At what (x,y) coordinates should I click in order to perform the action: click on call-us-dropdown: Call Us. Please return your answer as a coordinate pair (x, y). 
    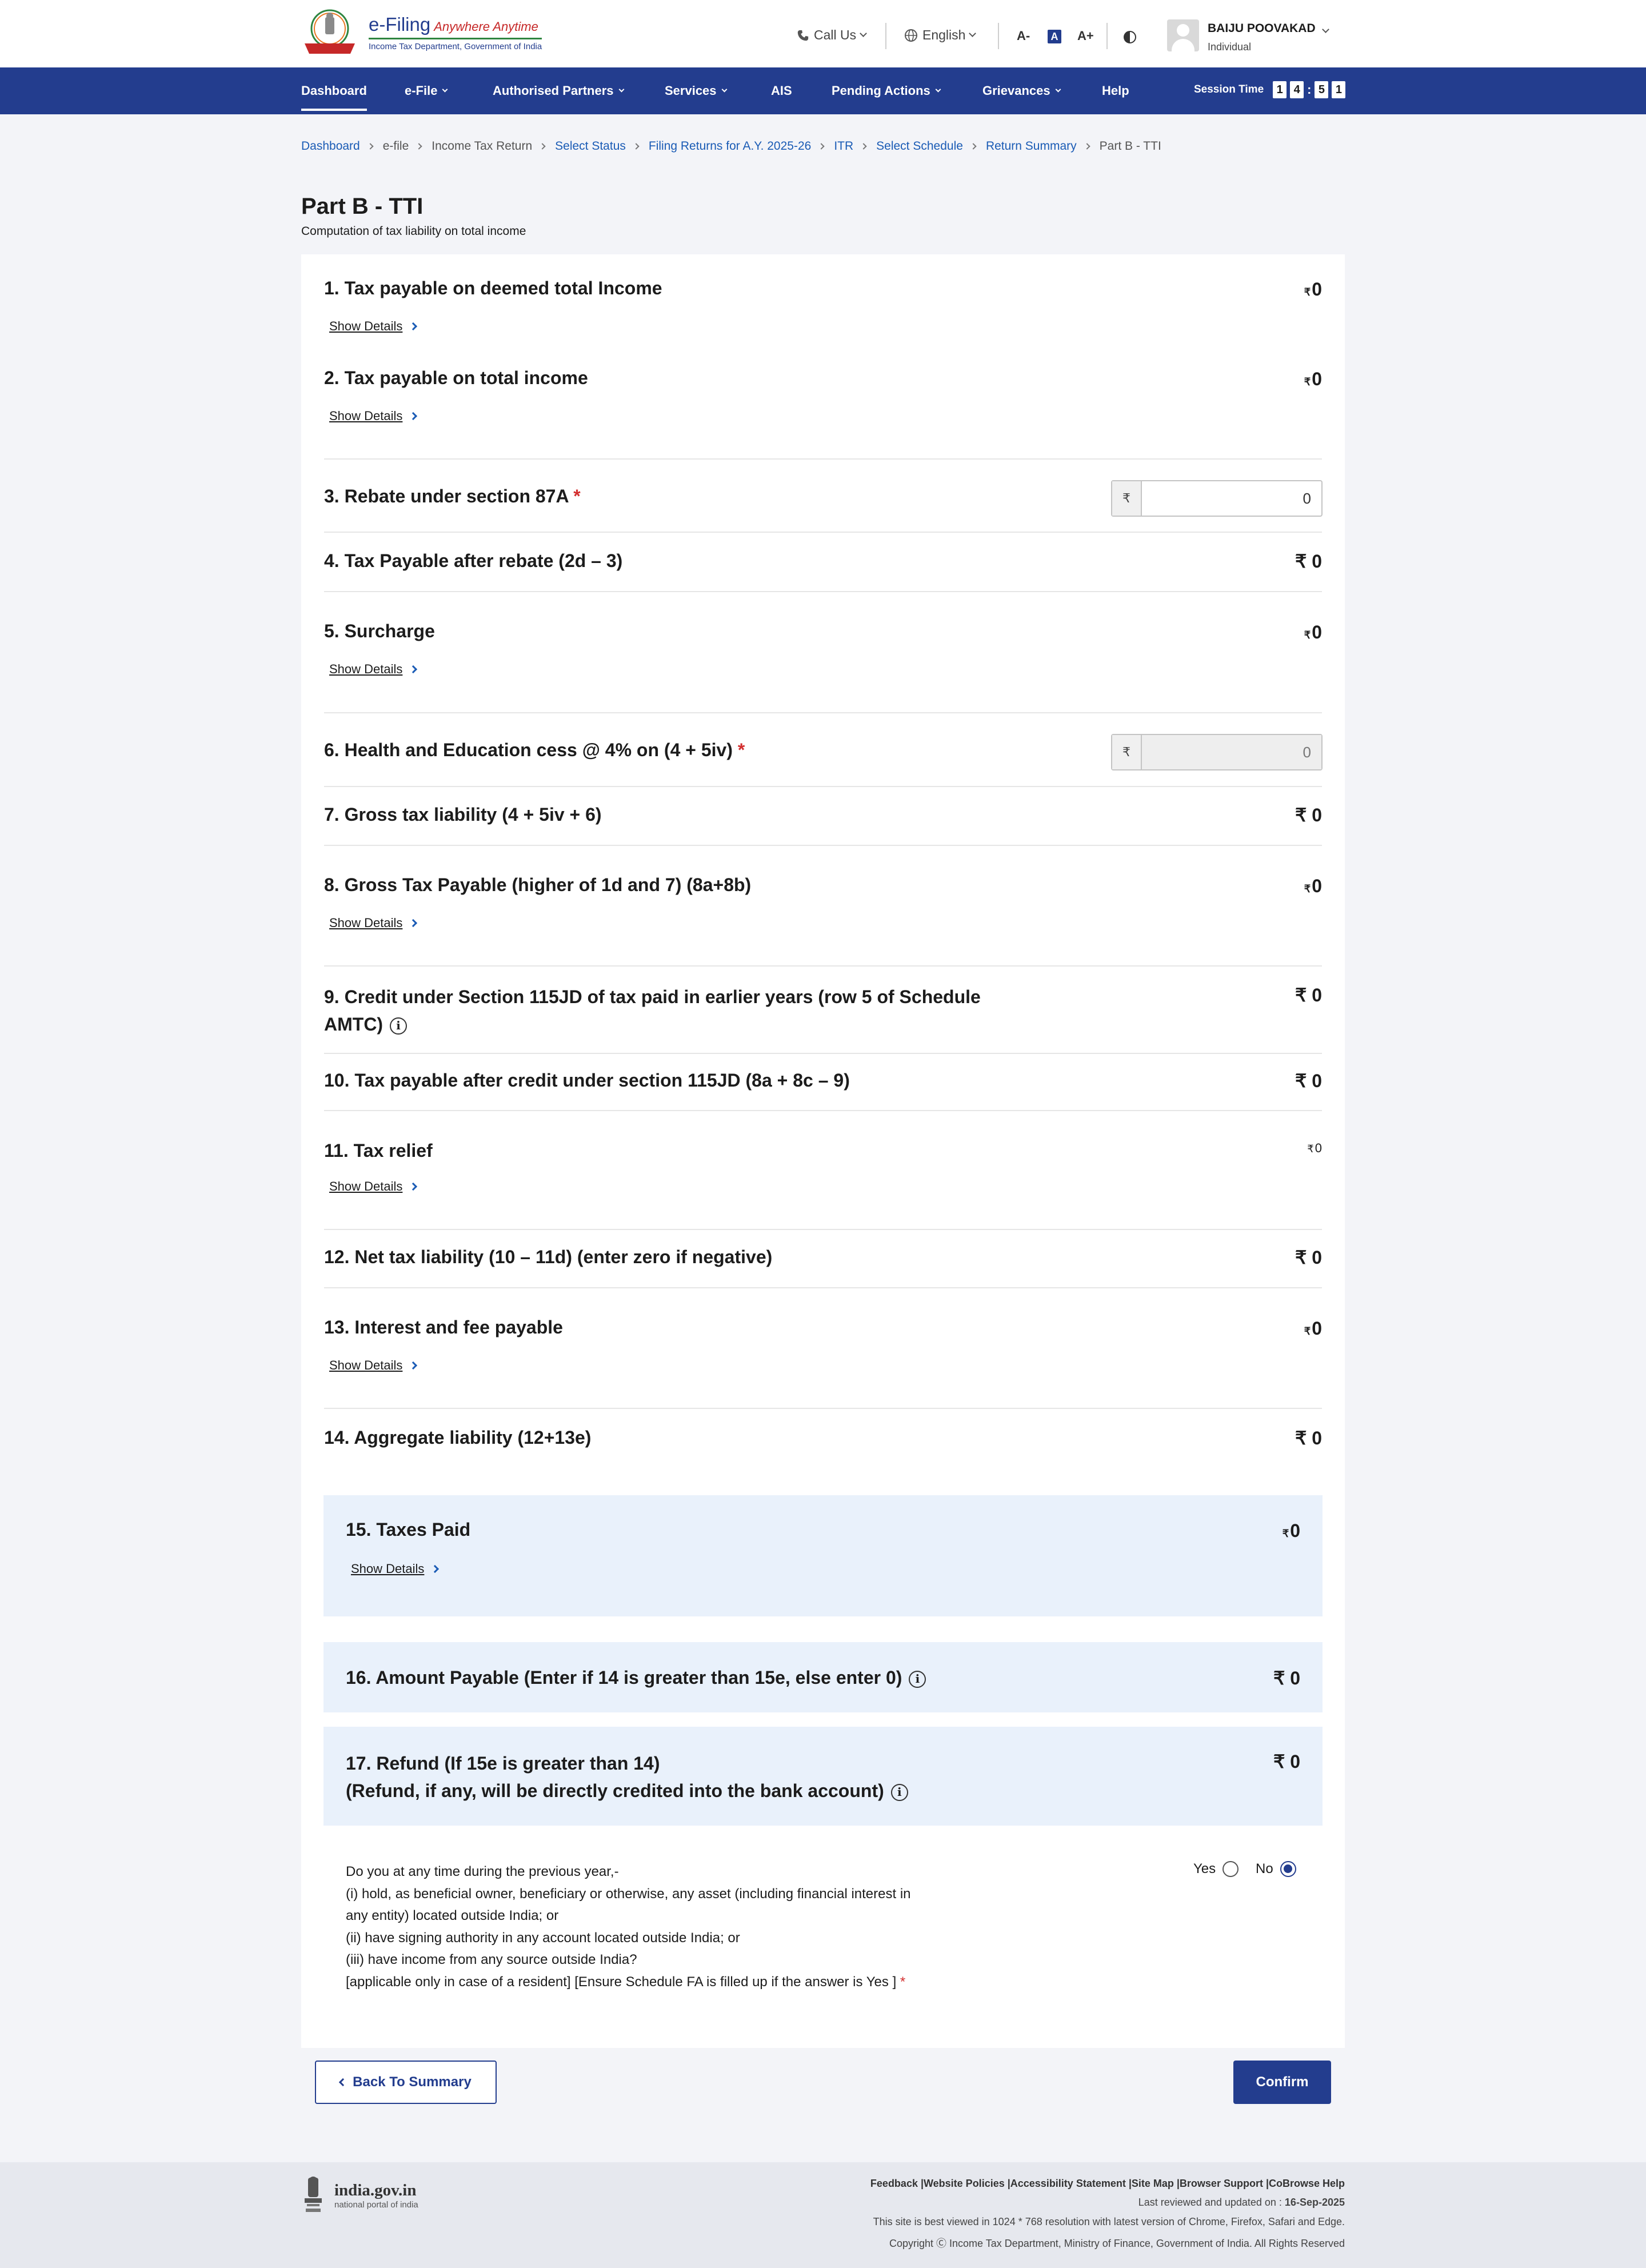
    Looking at the image, I should click on (832, 35).